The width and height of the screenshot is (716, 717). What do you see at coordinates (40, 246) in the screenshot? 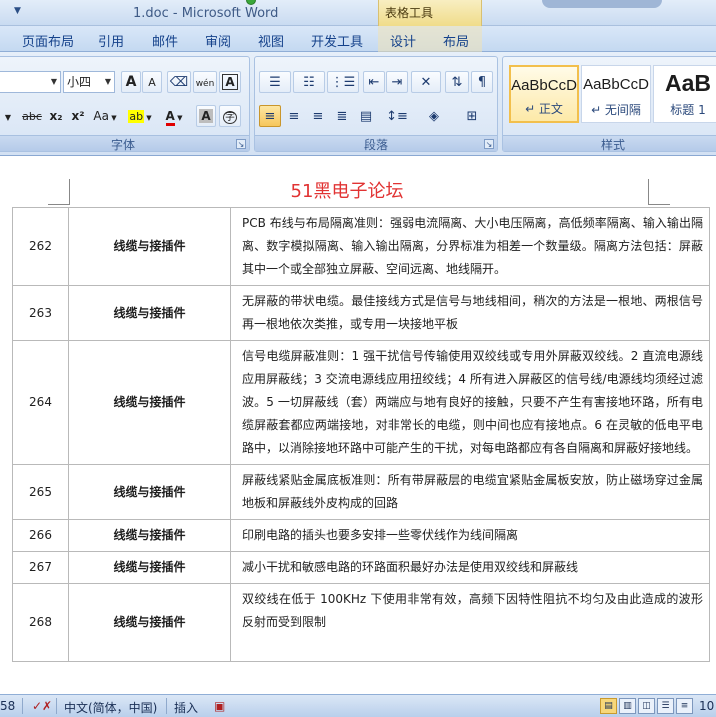
I see `row-number: 262` at bounding box center [40, 246].